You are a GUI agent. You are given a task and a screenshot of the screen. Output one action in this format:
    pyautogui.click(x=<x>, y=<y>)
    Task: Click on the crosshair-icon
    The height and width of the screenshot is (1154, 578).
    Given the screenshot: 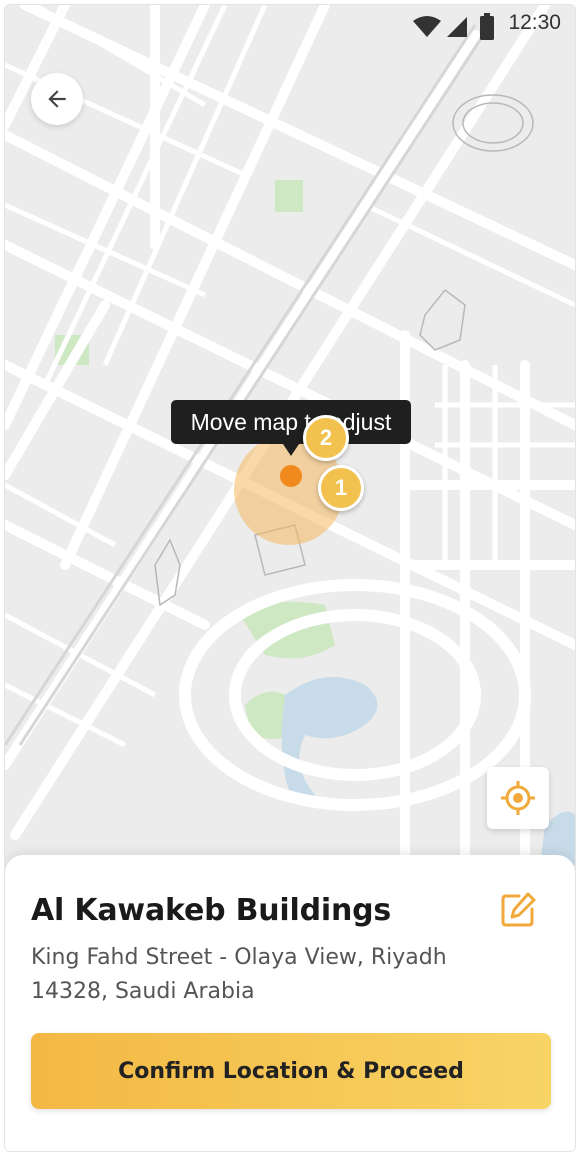 What is the action you would take?
    pyautogui.click(x=518, y=798)
    